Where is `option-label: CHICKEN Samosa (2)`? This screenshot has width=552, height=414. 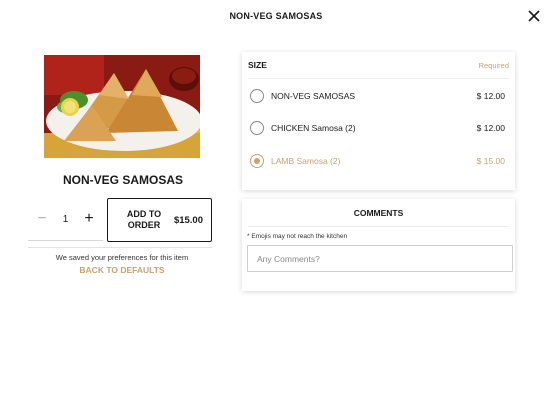 option-label: CHICKEN Samosa (2) is located at coordinates (313, 128).